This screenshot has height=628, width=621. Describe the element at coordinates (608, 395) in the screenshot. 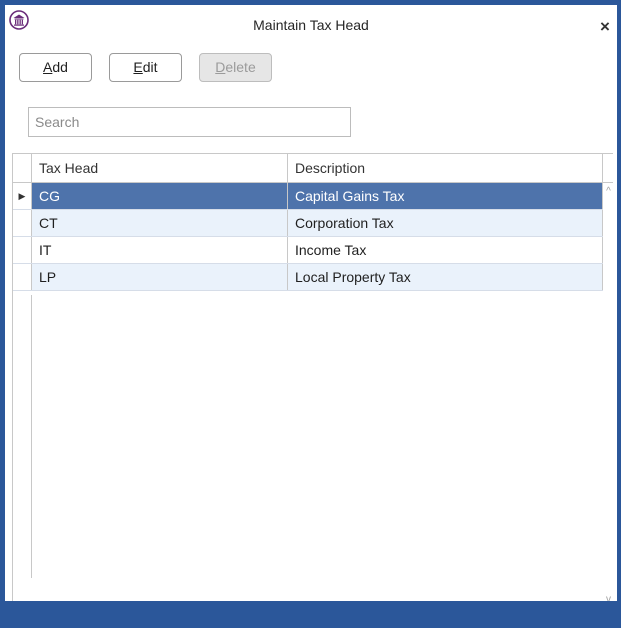

I see `vertical-scrollbar: ^ v` at that location.